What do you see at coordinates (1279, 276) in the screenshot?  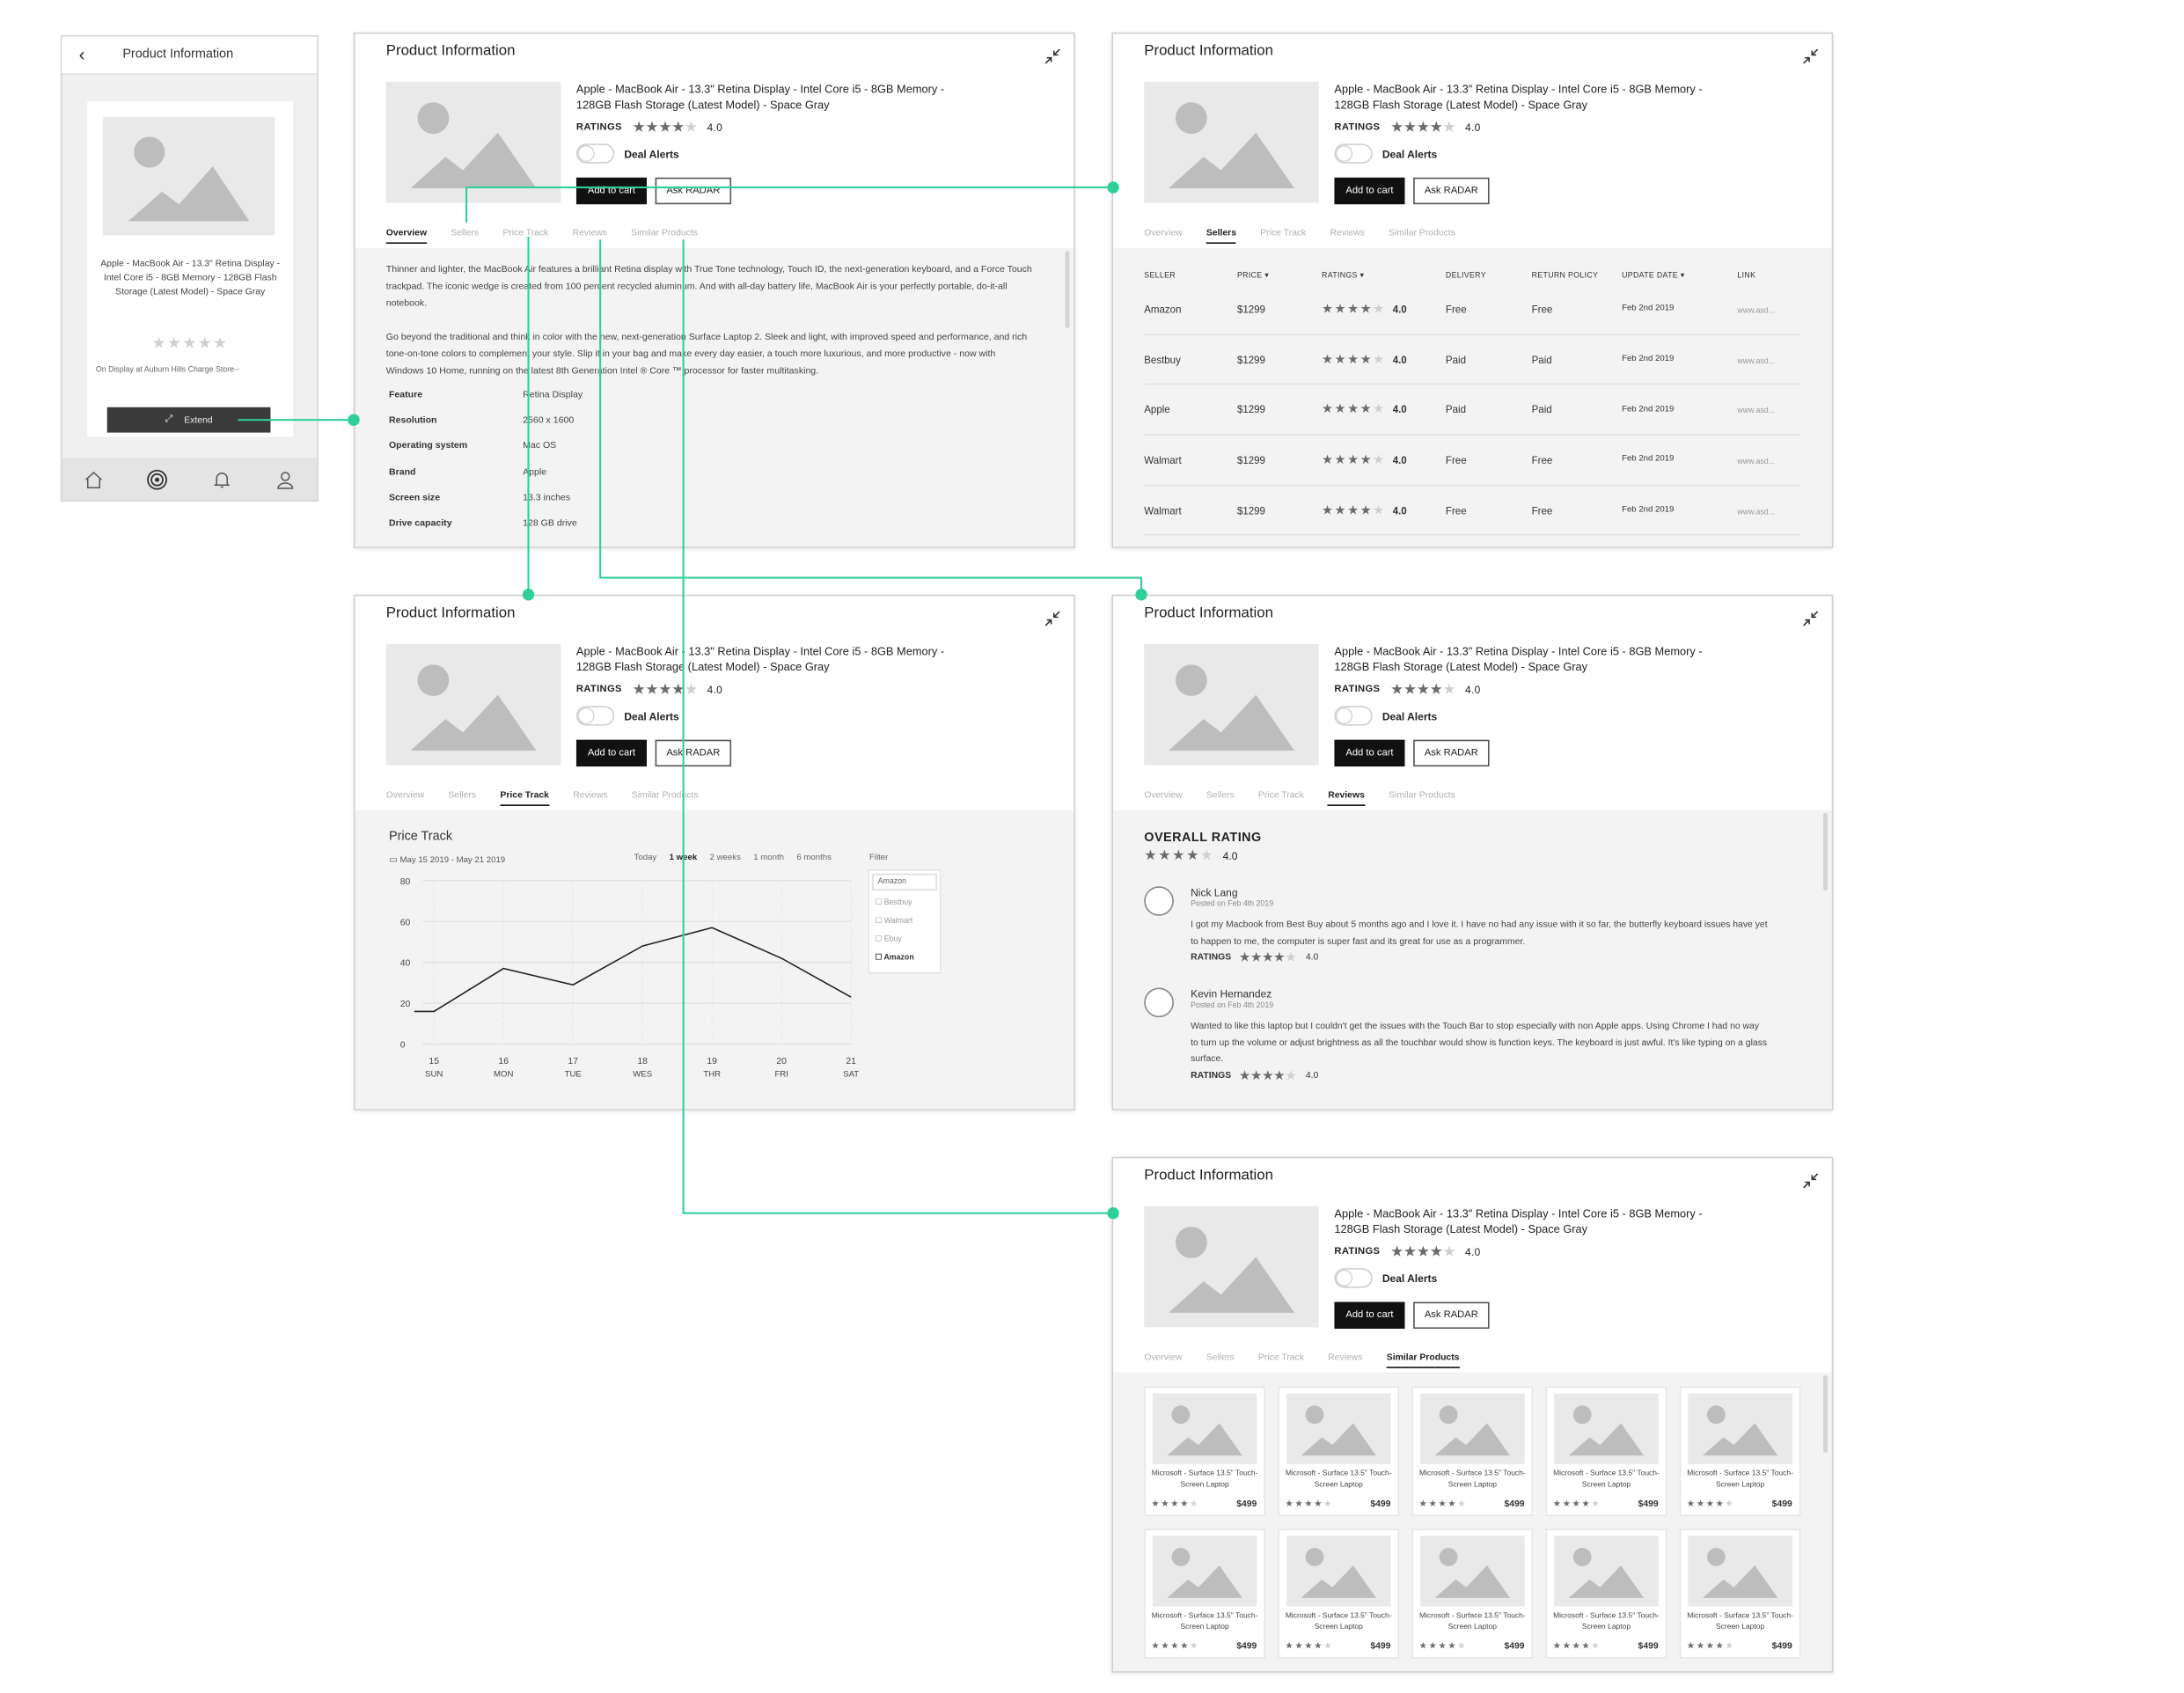 I see `column-header: PRICE ▾` at bounding box center [1279, 276].